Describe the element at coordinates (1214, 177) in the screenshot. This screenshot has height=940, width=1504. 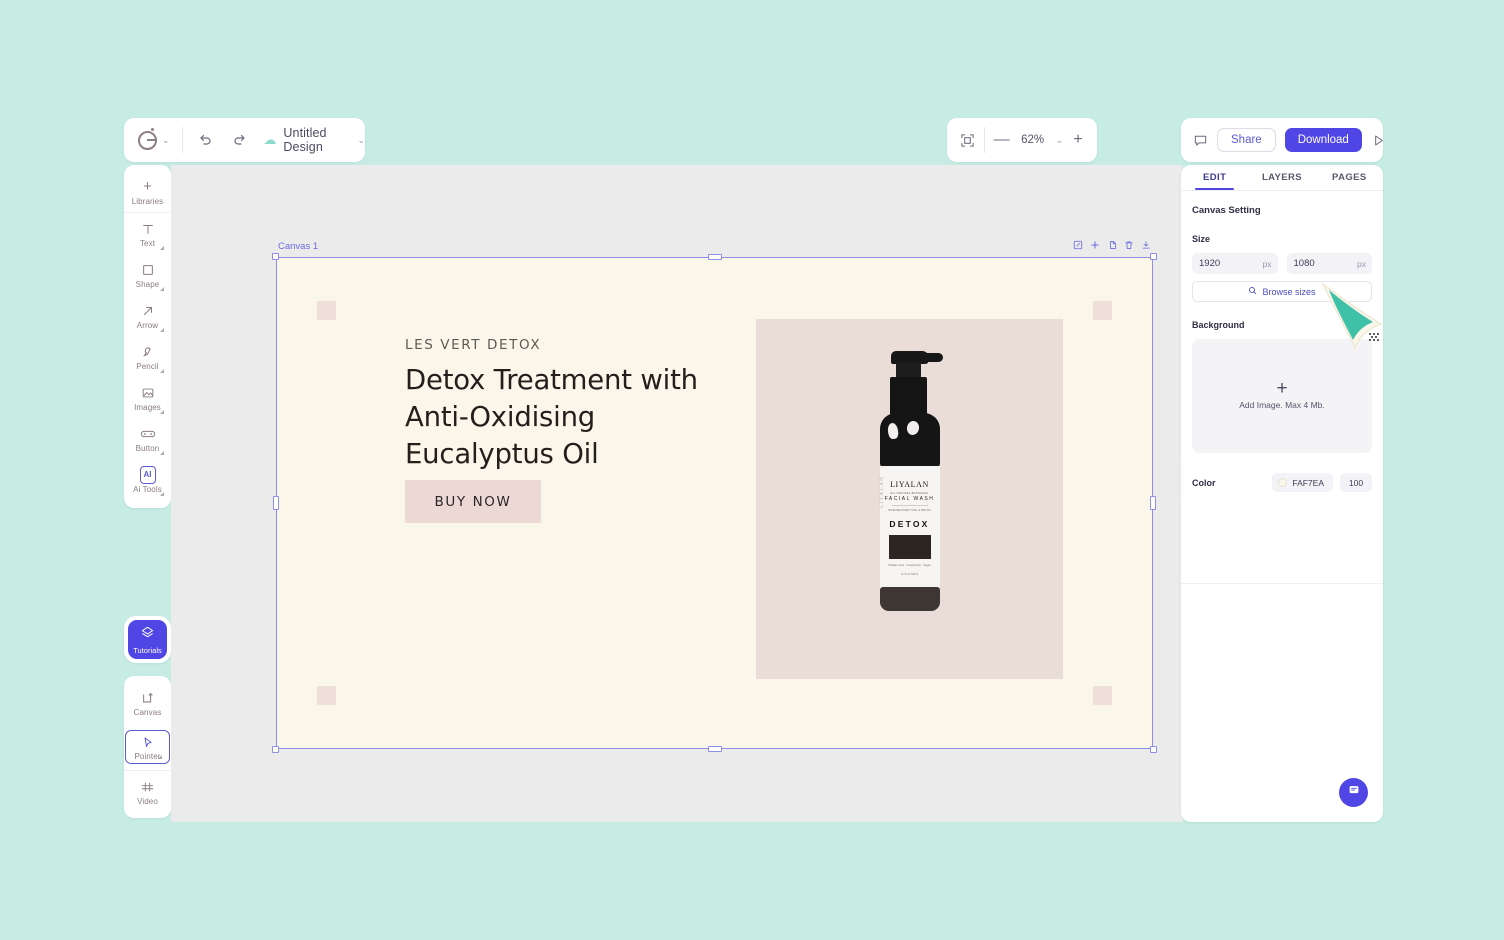
I see `tab-edit: EDIT` at that location.